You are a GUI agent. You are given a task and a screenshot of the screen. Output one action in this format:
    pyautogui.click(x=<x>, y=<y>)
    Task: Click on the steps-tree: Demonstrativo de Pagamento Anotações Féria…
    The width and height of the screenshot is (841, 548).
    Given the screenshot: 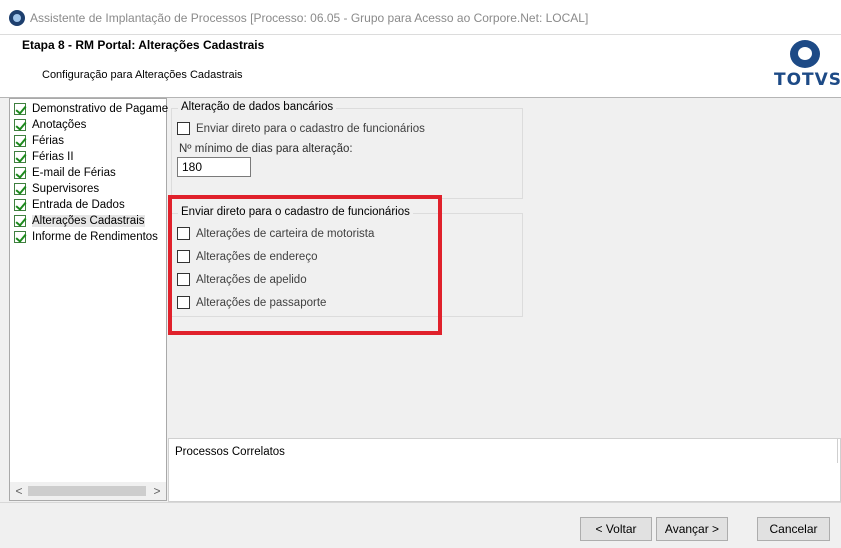 What is the action you would take?
    pyautogui.click(x=88, y=299)
    